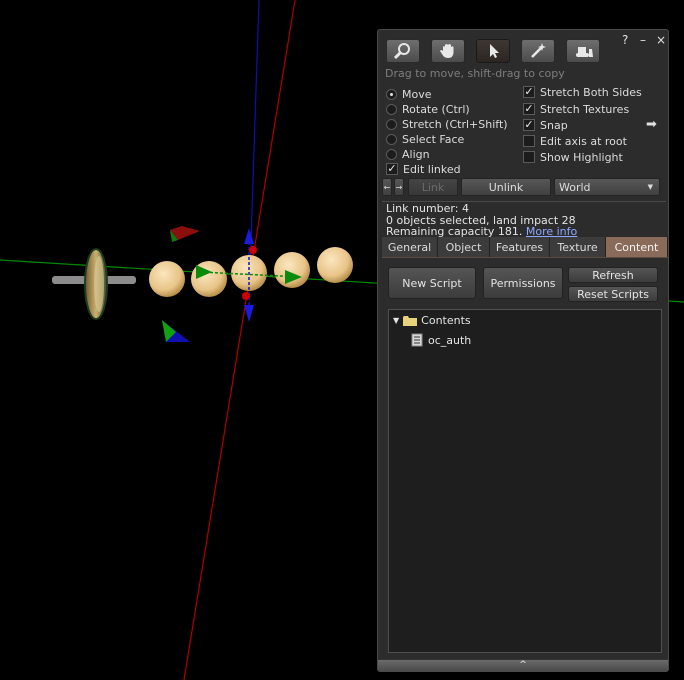 Image resolution: width=684 pixels, height=680 pixels. I want to click on list-item: oc_auth, so click(441, 340).